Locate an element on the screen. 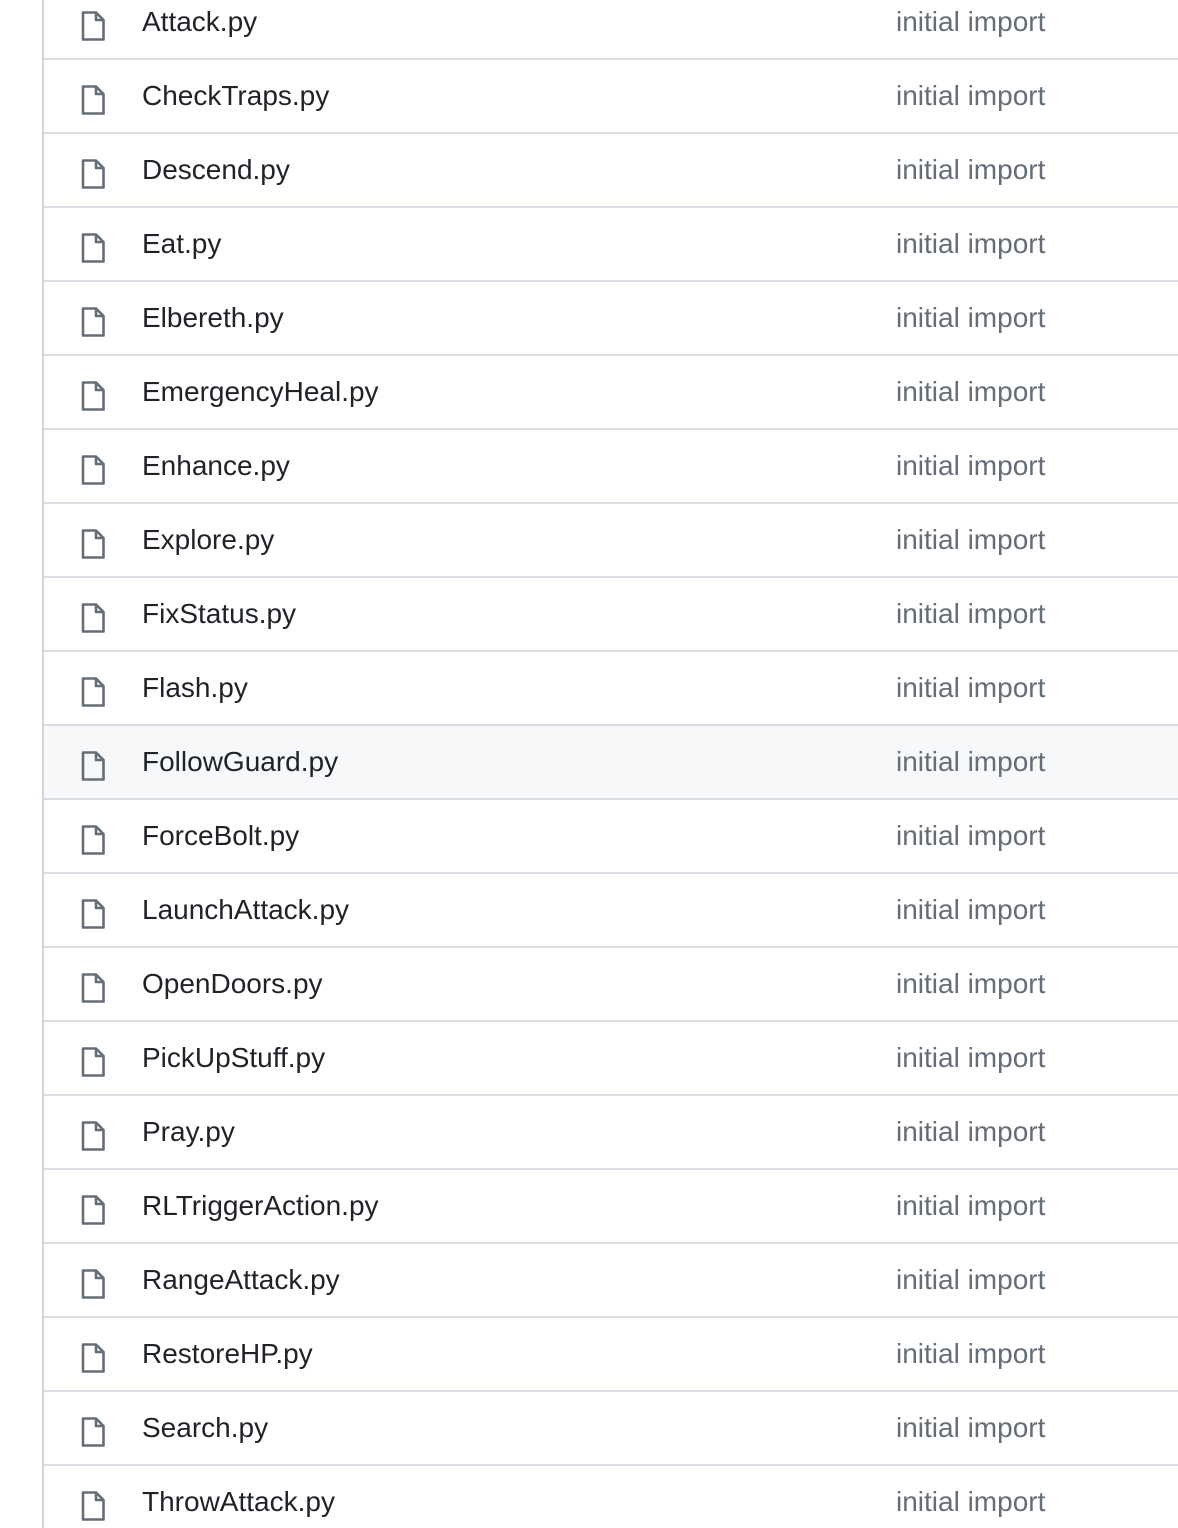 Image resolution: width=1178 pixels, height=1528 pixels. file-name-link: Enhance.py is located at coordinates (216, 466).